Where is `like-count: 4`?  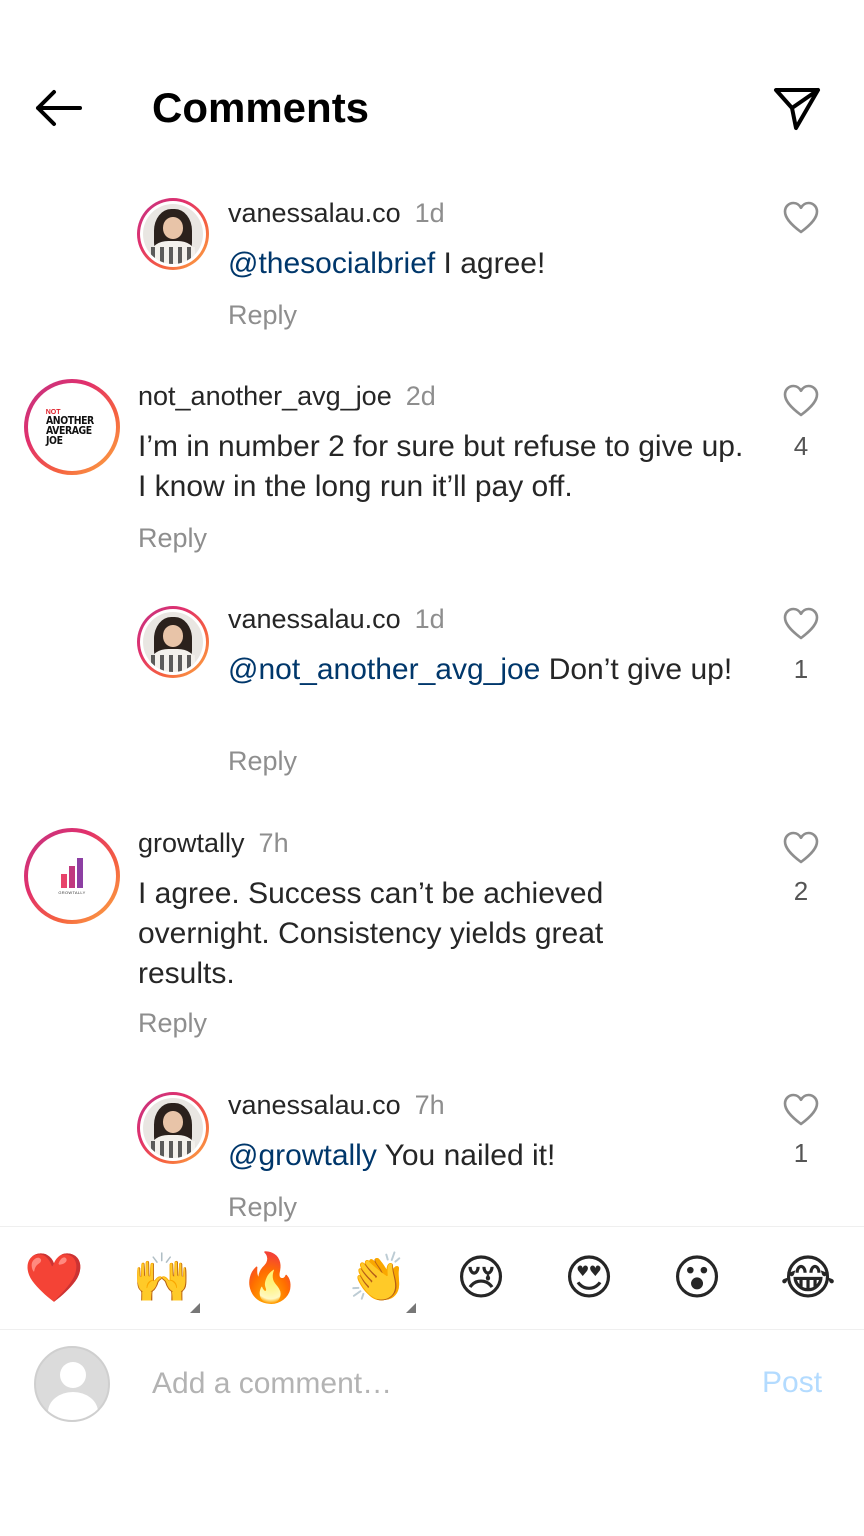 like-count: 4 is located at coordinates (801, 446).